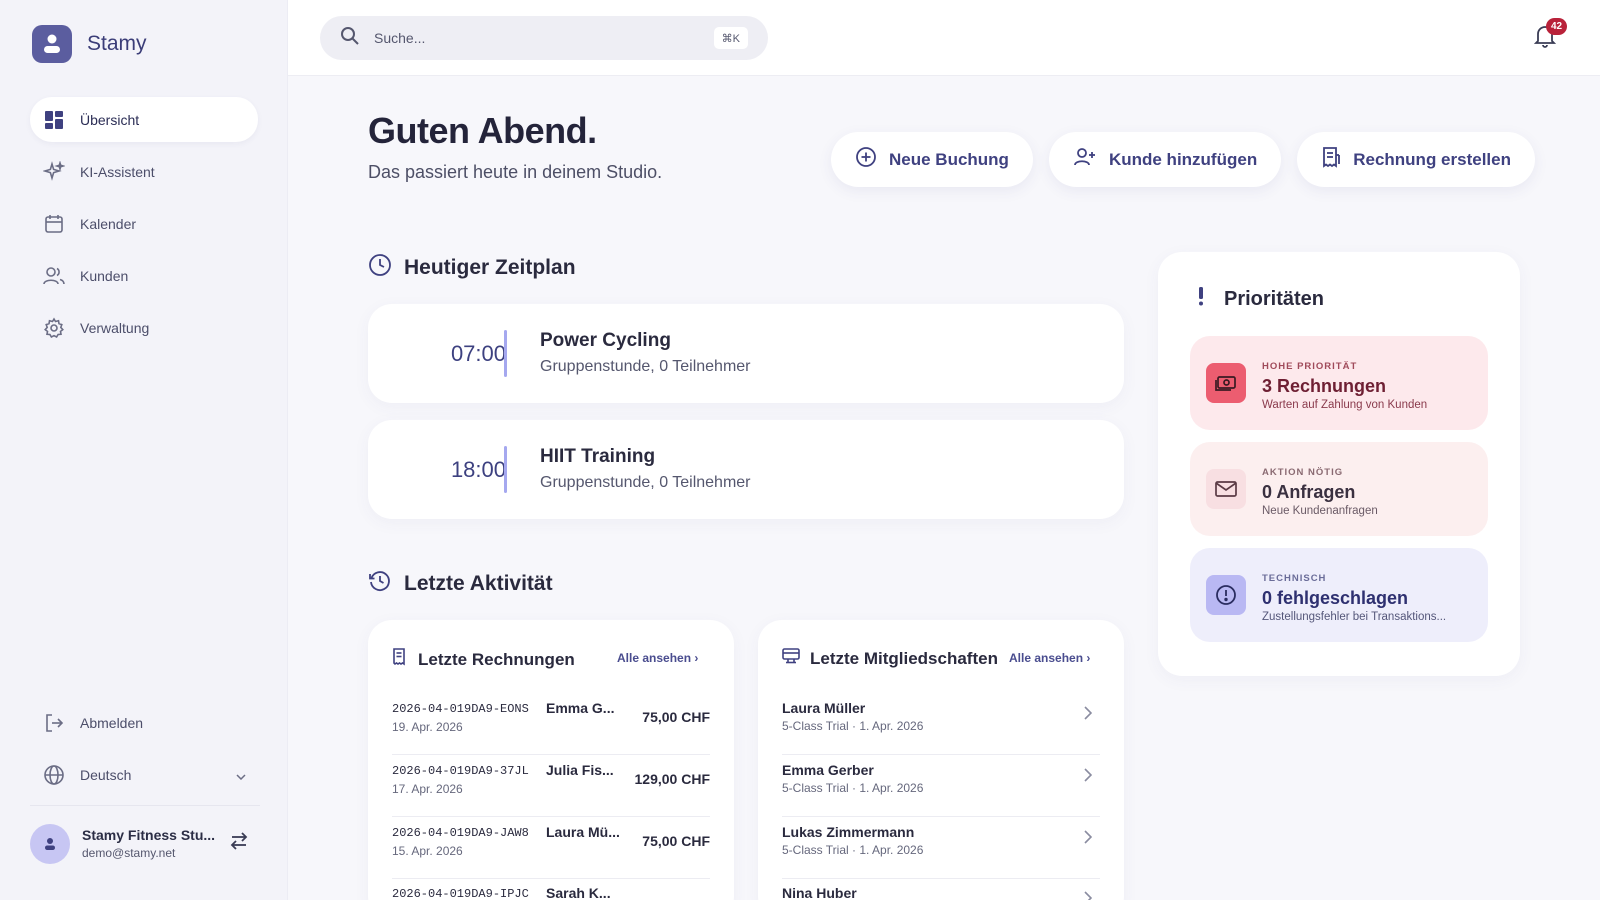 This screenshot has width=1600, height=900. What do you see at coordinates (50, 843) in the screenshot?
I see `avatar` at bounding box center [50, 843].